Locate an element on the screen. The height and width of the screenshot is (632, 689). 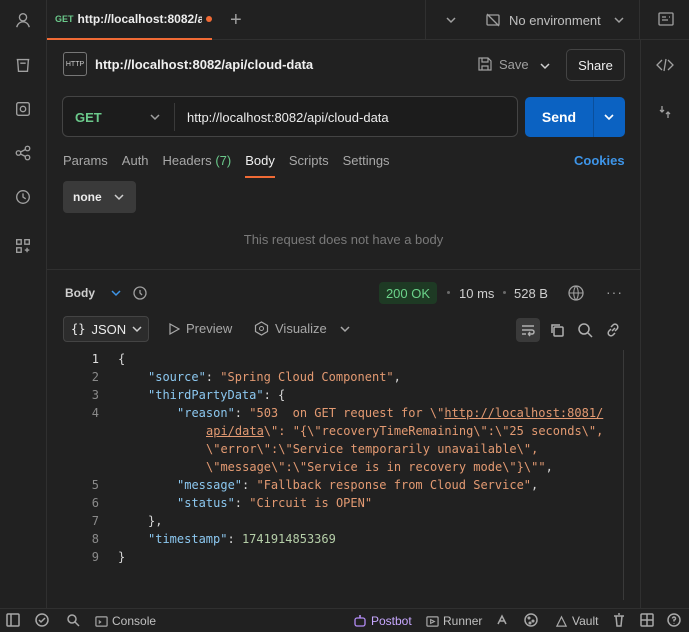
response-time: 10 ms is located at coordinates (476, 293).